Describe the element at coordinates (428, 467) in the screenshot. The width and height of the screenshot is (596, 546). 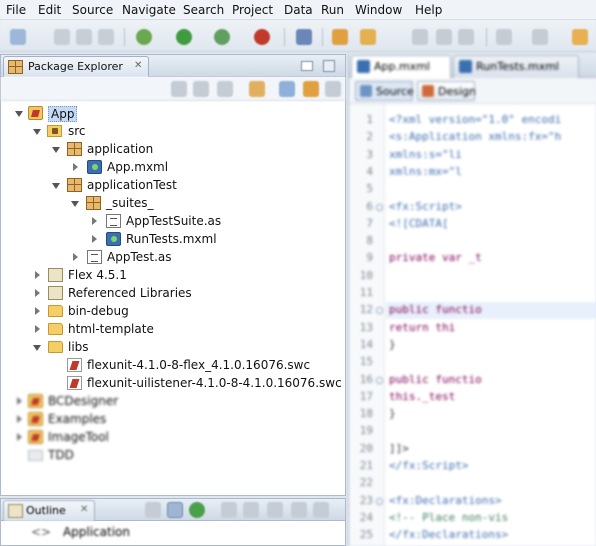
I see `code-line: </fx:Script>` at that location.